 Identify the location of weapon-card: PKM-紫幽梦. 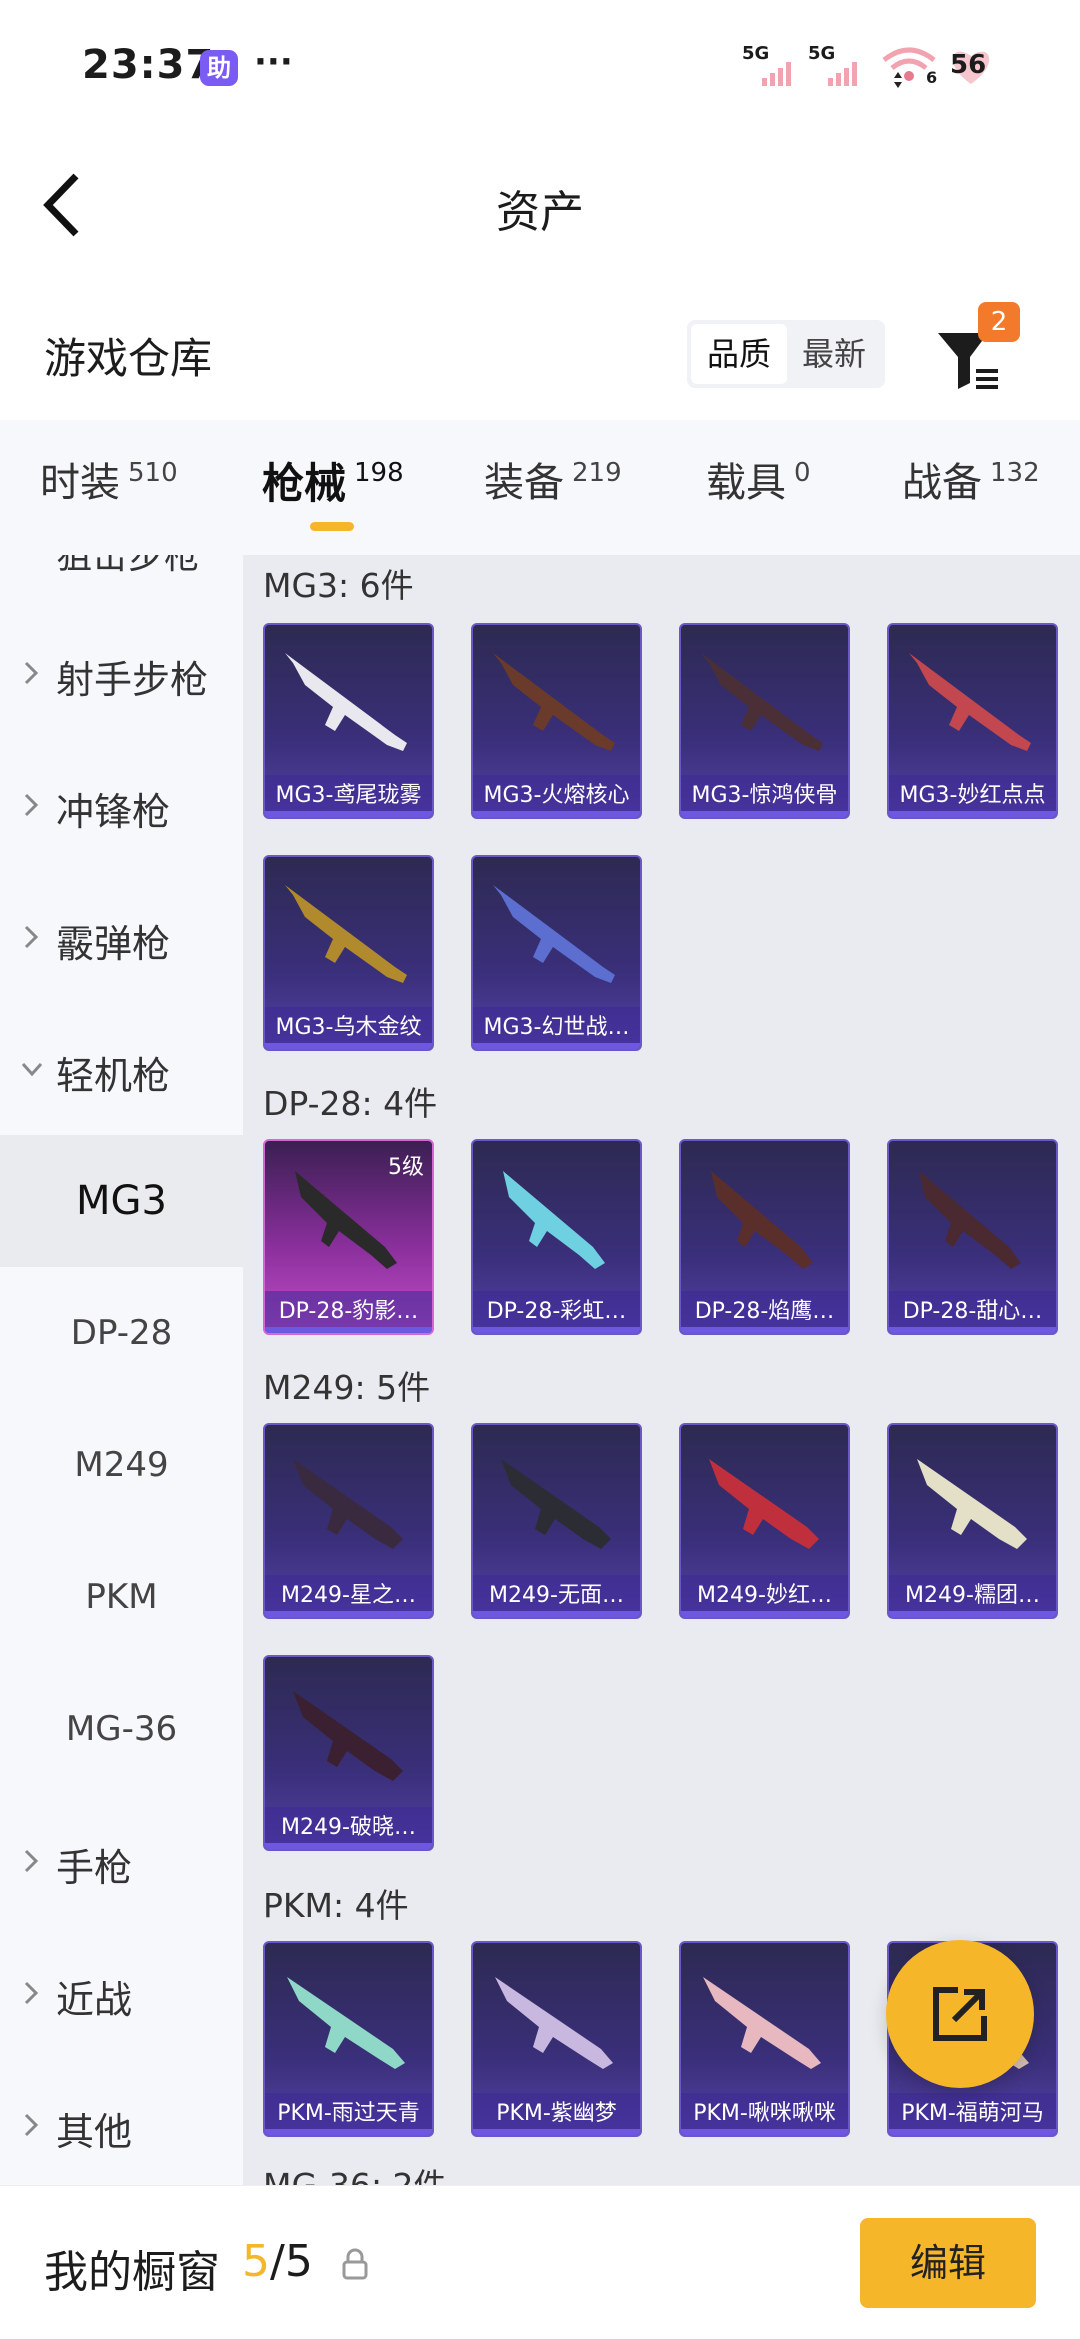
(556, 2039).